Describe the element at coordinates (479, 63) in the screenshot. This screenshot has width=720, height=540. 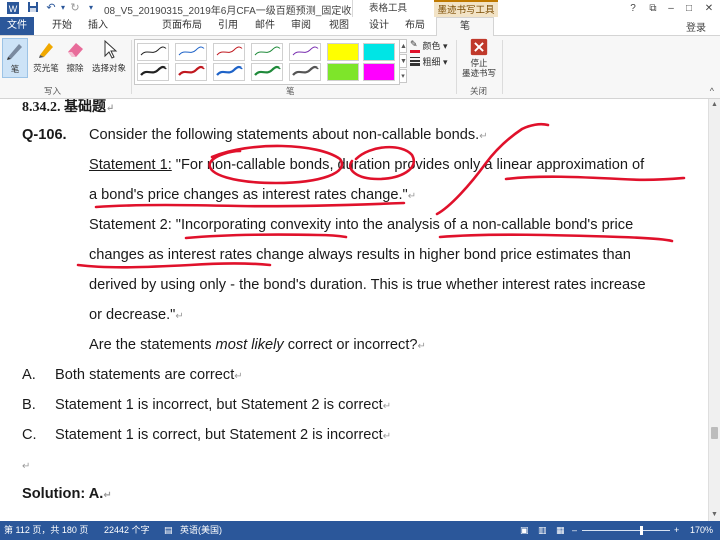
I see `stop-inking-label-line1: 停止` at that location.